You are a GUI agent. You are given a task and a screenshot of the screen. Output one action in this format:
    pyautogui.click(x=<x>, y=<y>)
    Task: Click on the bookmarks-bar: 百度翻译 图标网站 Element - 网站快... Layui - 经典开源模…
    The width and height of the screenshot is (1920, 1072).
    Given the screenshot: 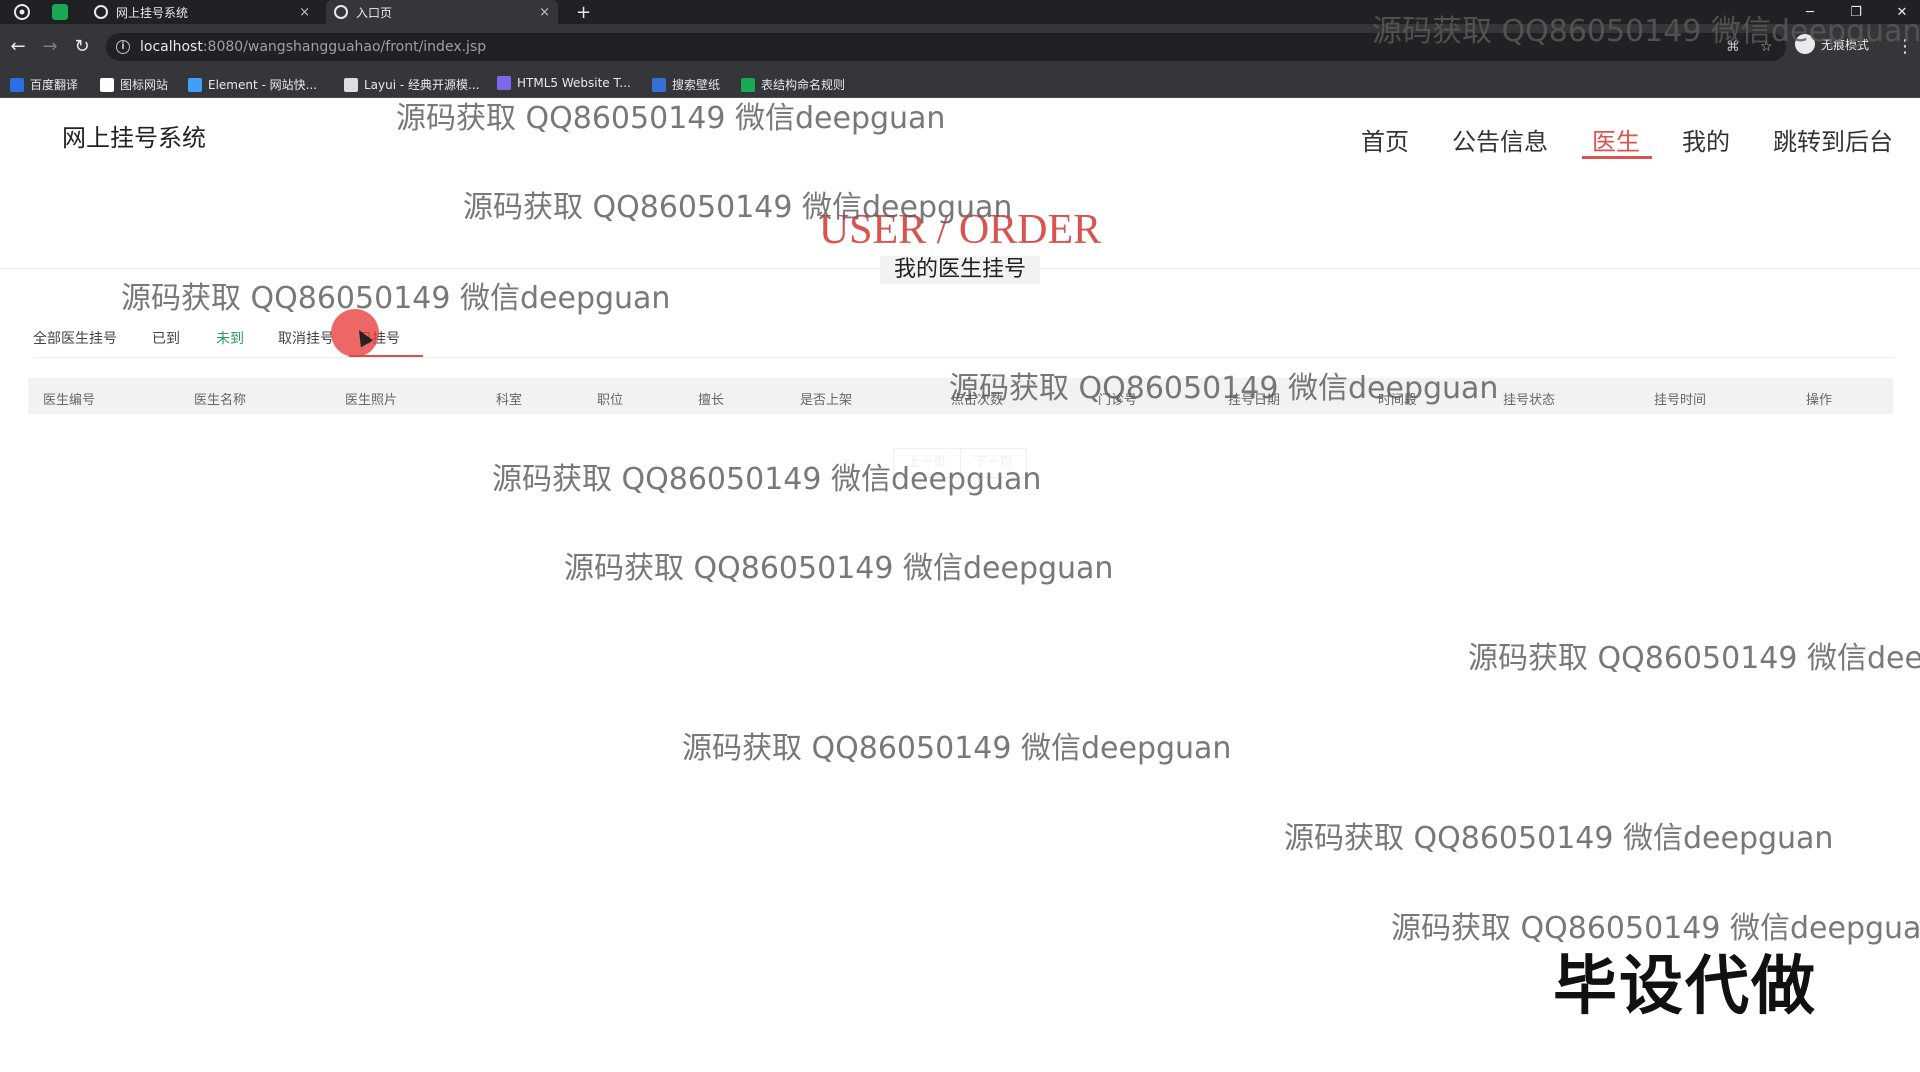 What is the action you would take?
    pyautogui.click(x=960, y=84)
    